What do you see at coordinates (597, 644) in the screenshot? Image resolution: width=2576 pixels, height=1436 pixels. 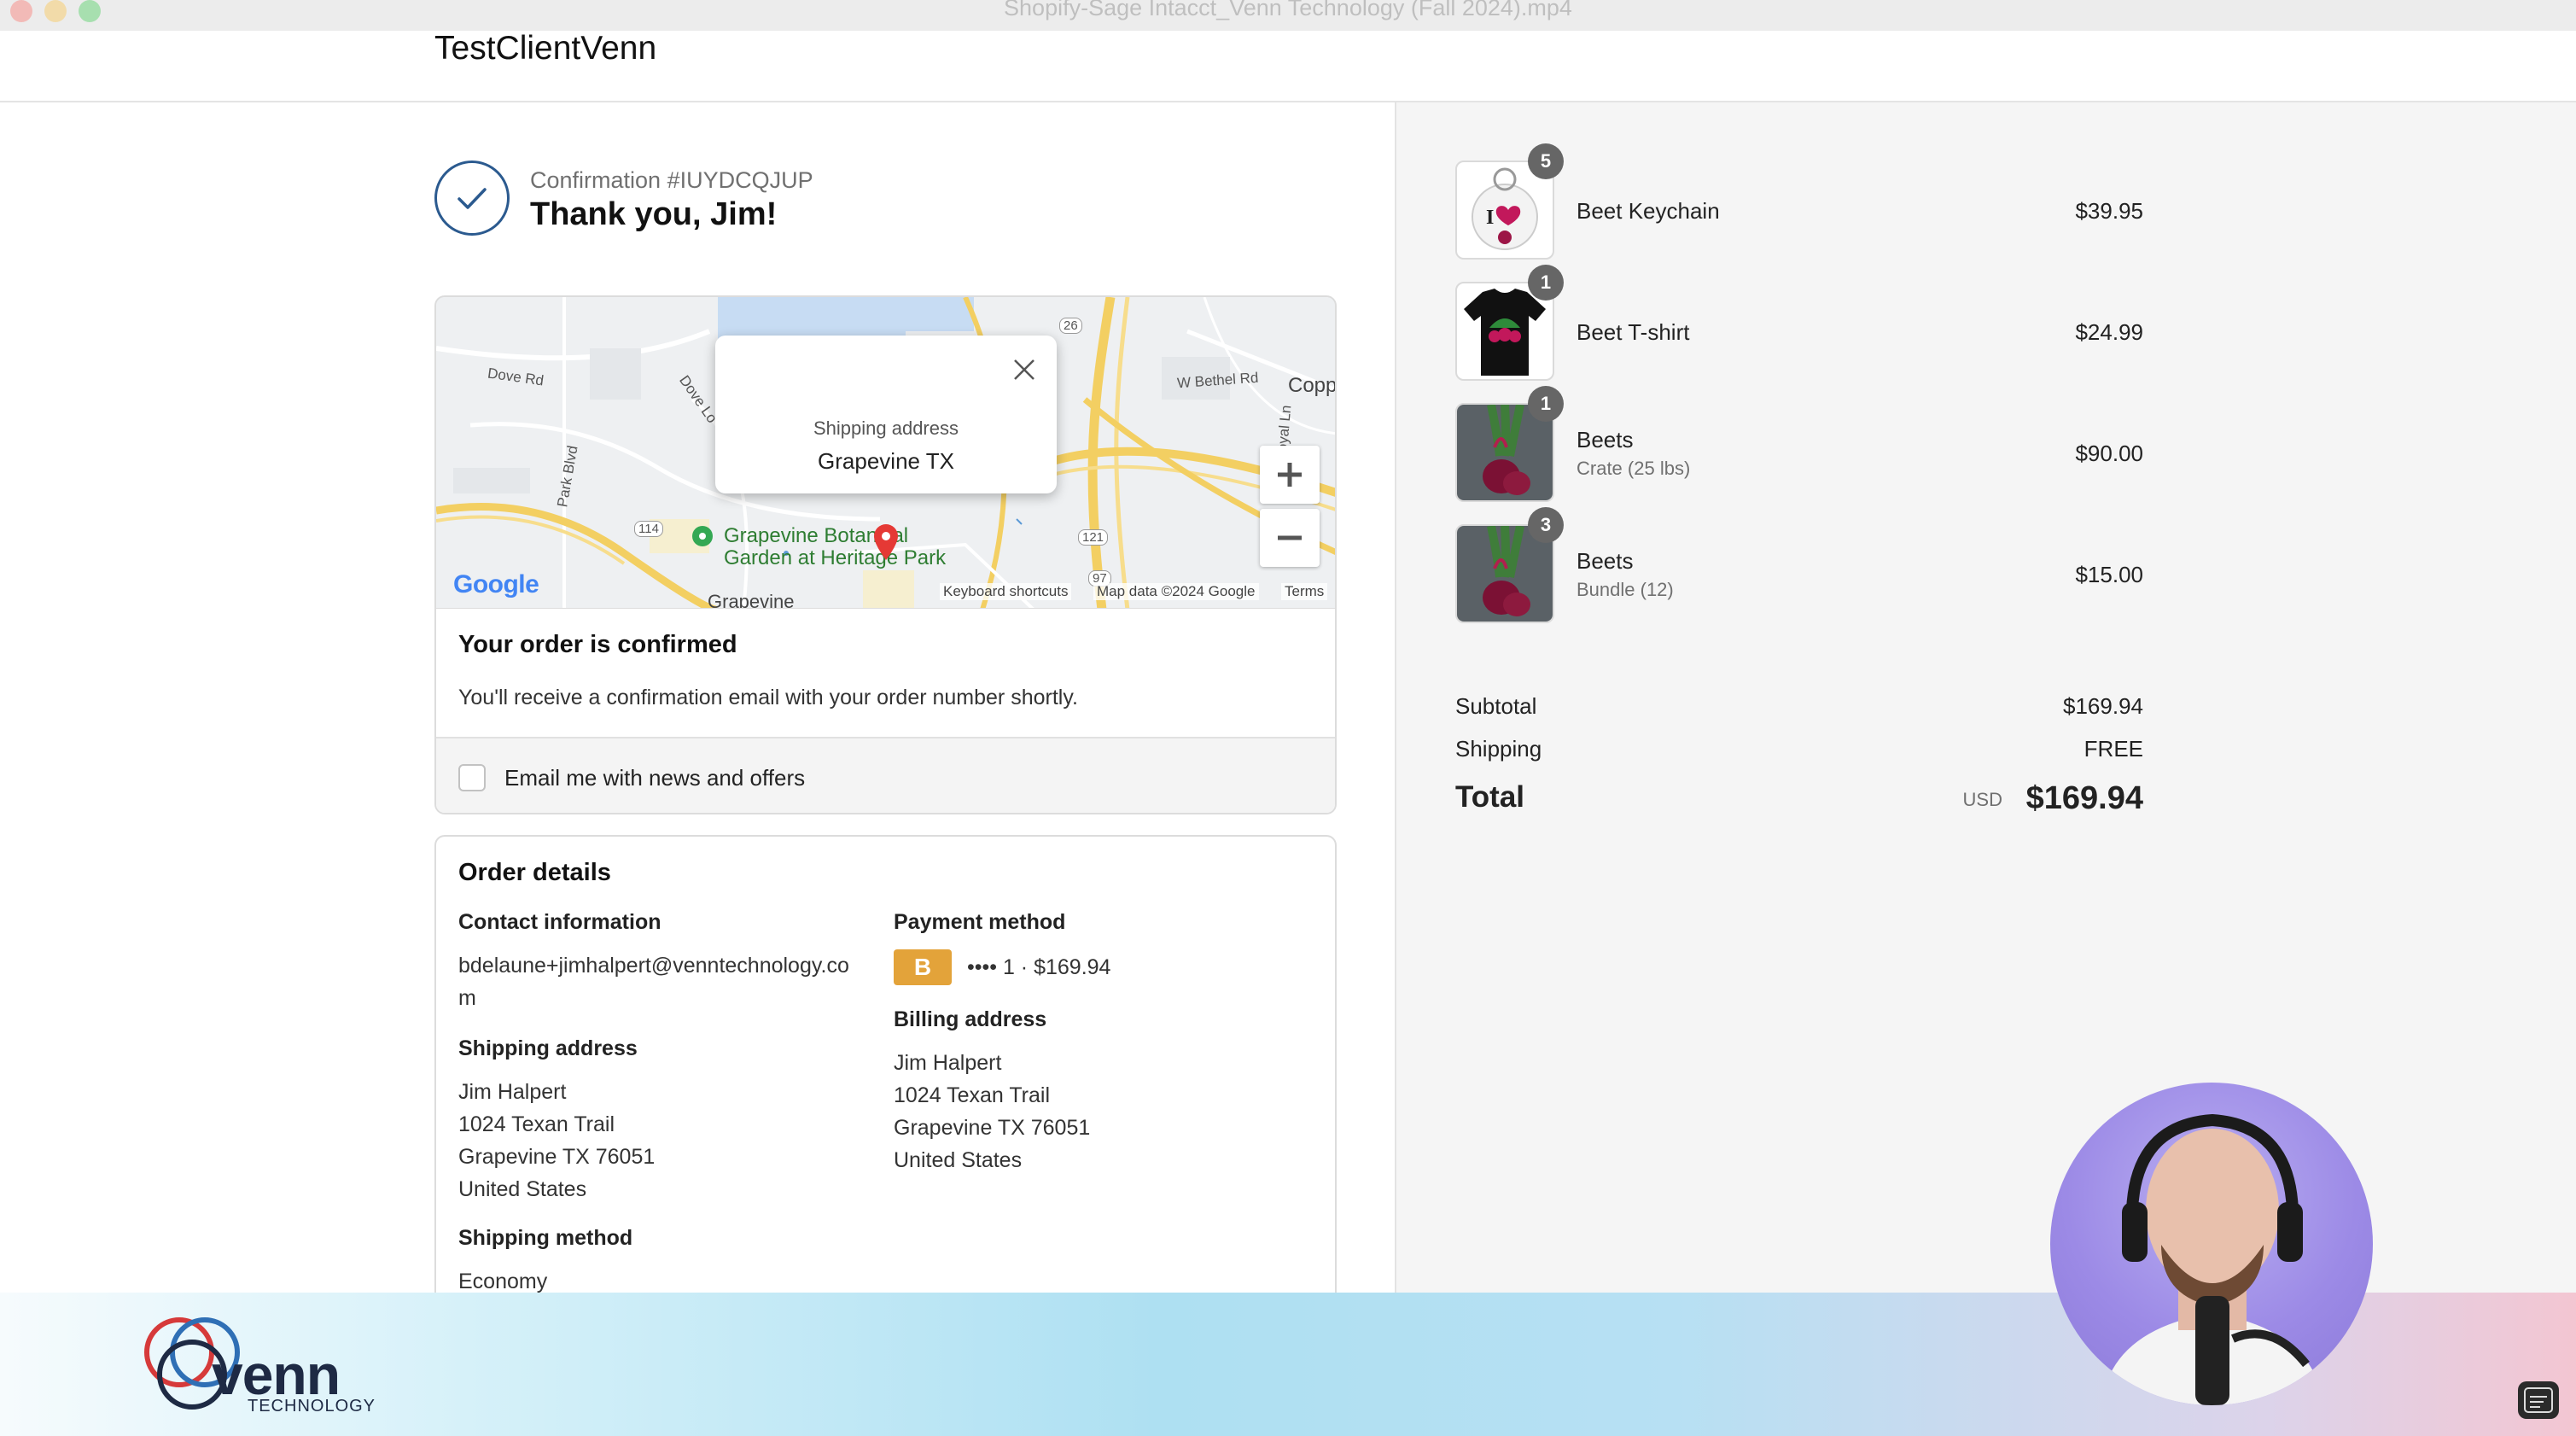 I see `order-confirmed-heading: Your order is confirmed` at bounding box center [597, 644].